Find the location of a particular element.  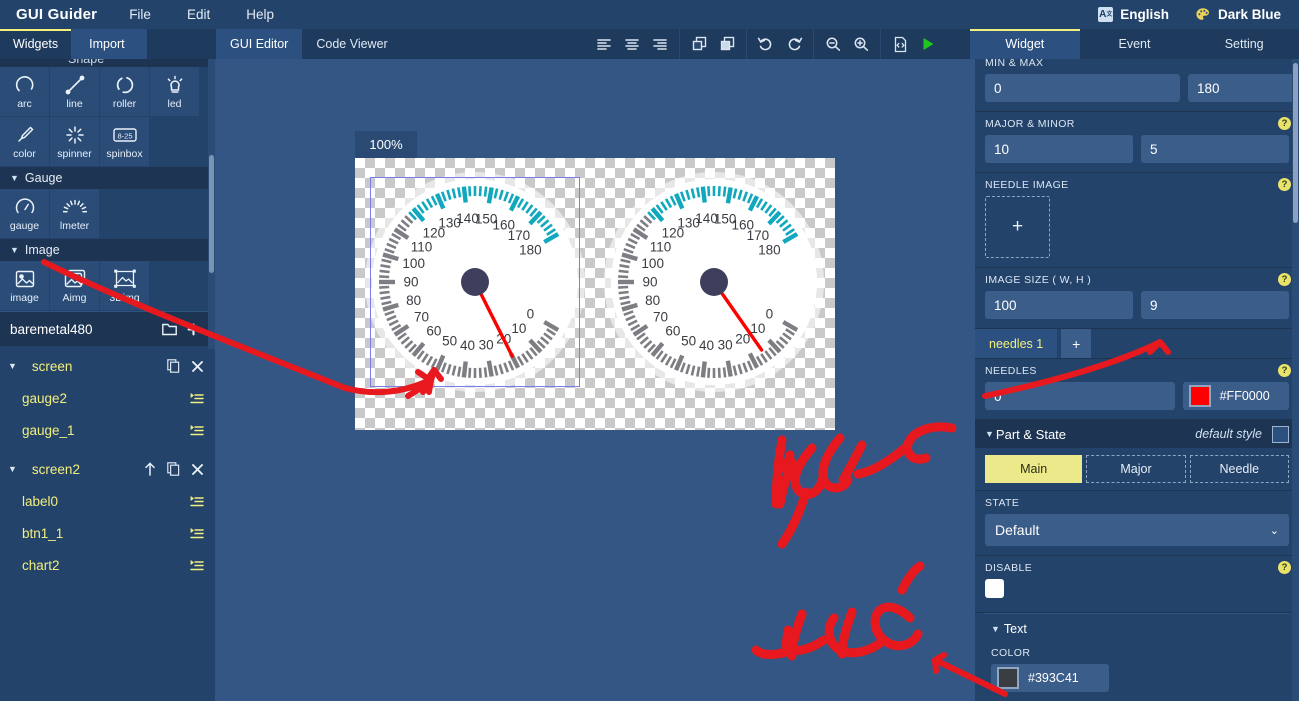

chevron-down-icon-screen: ▼ is located at coordinates (12, 366).